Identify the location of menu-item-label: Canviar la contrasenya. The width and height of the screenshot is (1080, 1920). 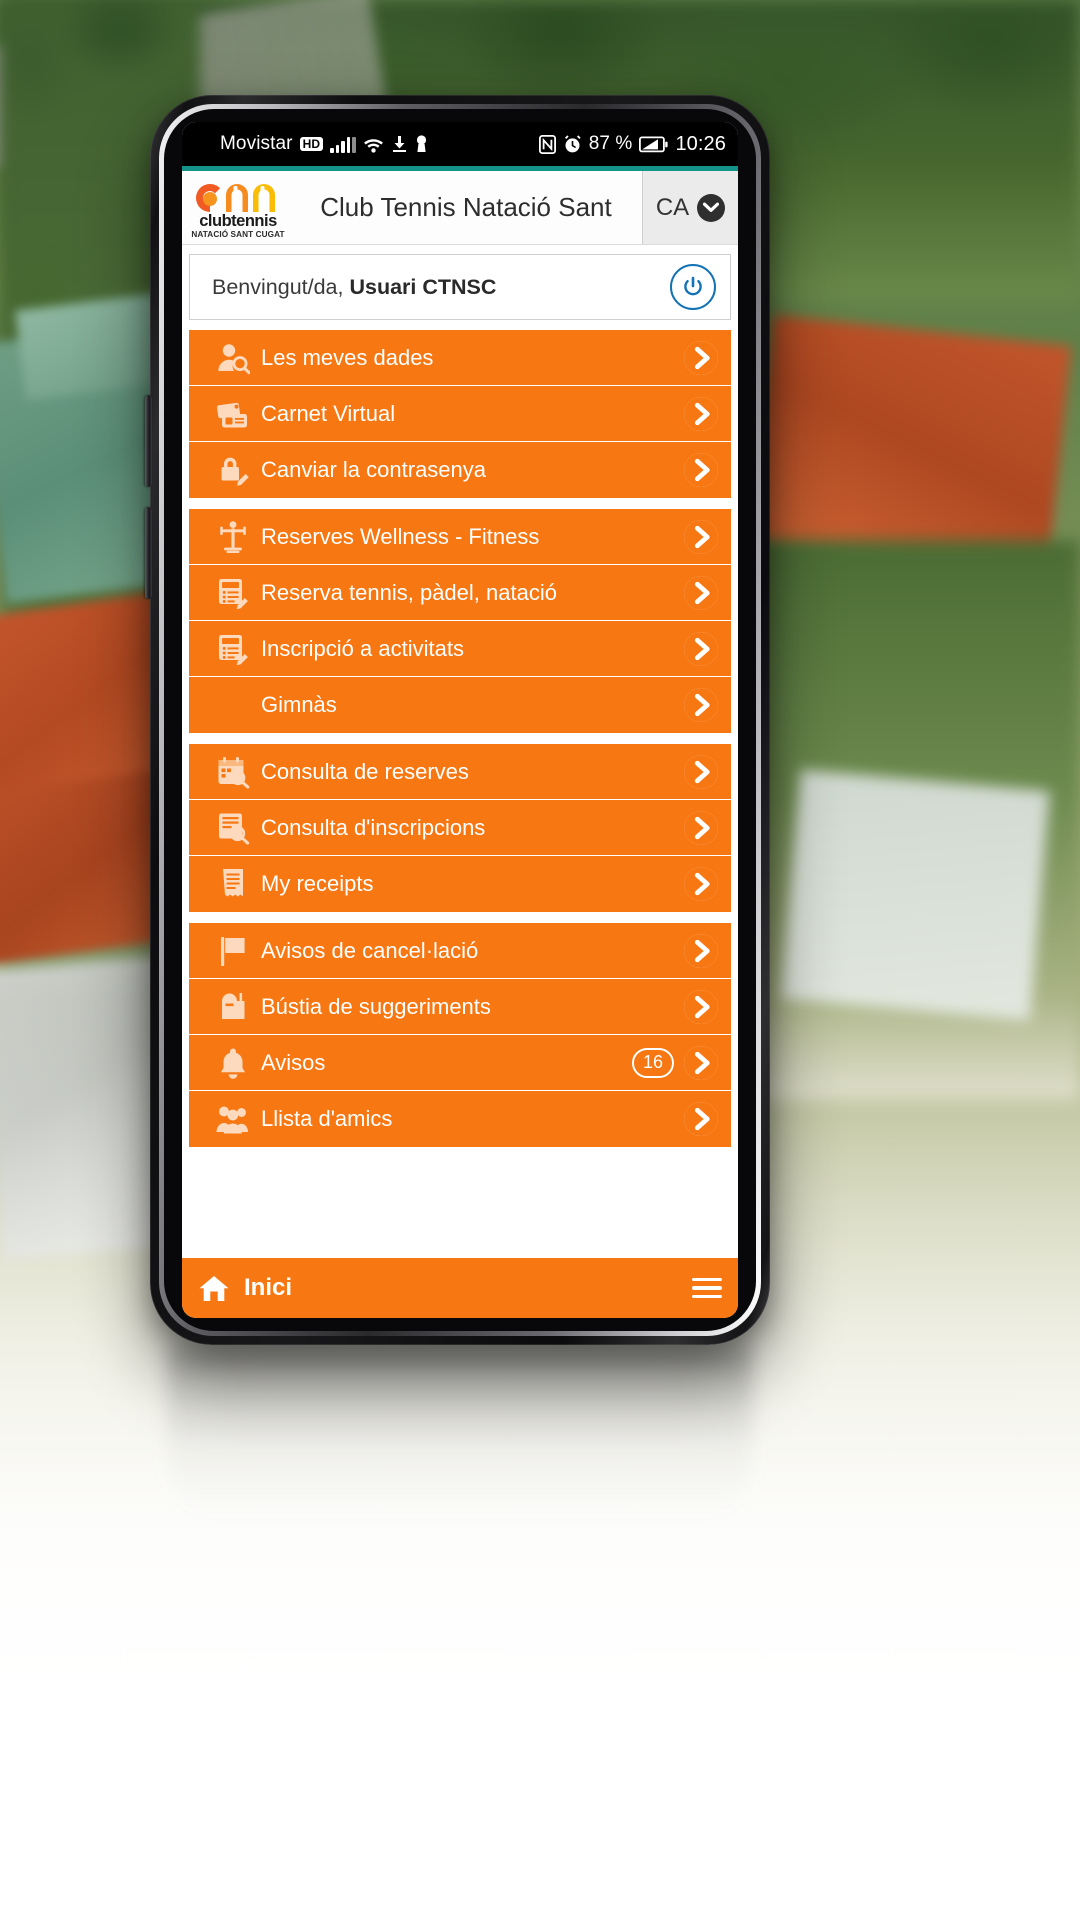
(374, 469).